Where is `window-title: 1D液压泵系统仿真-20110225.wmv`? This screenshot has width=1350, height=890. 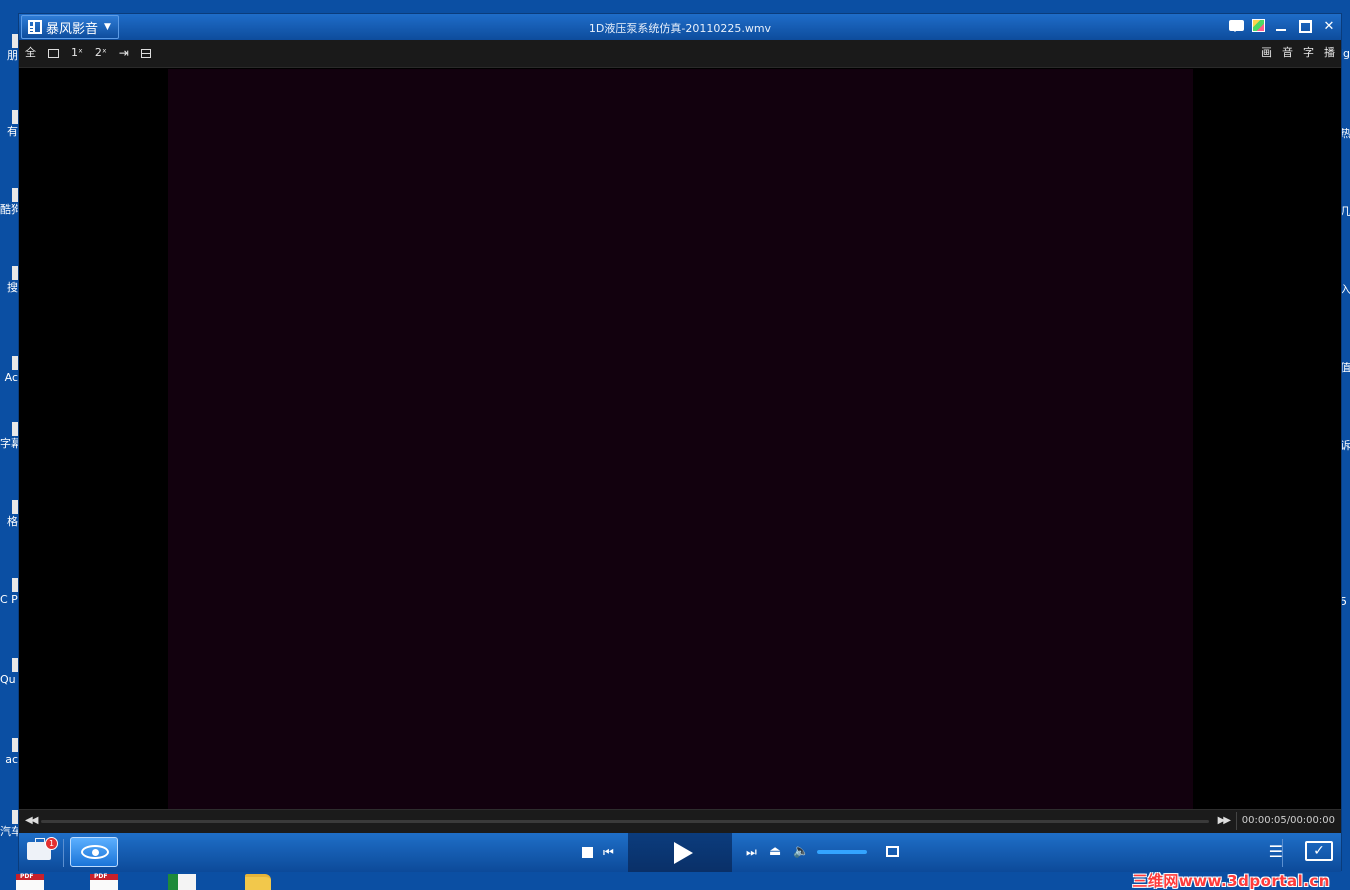 window-title: 1D液压泵系统仿真-20110225.wmv is located at coordinates (680, 28).